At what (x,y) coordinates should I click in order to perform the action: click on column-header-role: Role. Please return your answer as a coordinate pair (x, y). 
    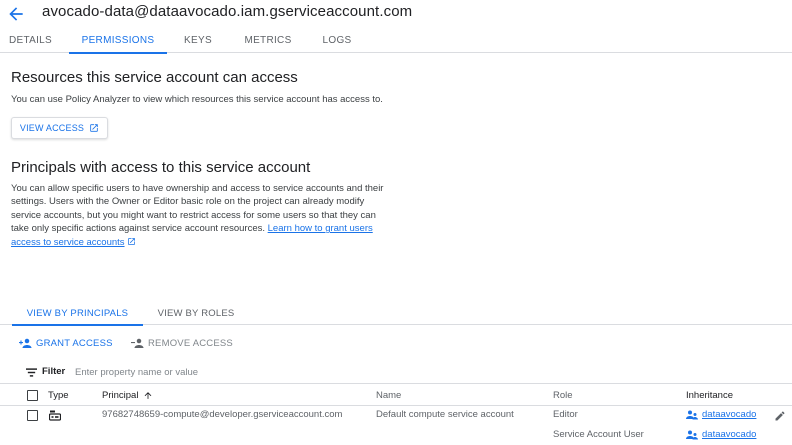
    Looking at the image, I should click on (563, 395).